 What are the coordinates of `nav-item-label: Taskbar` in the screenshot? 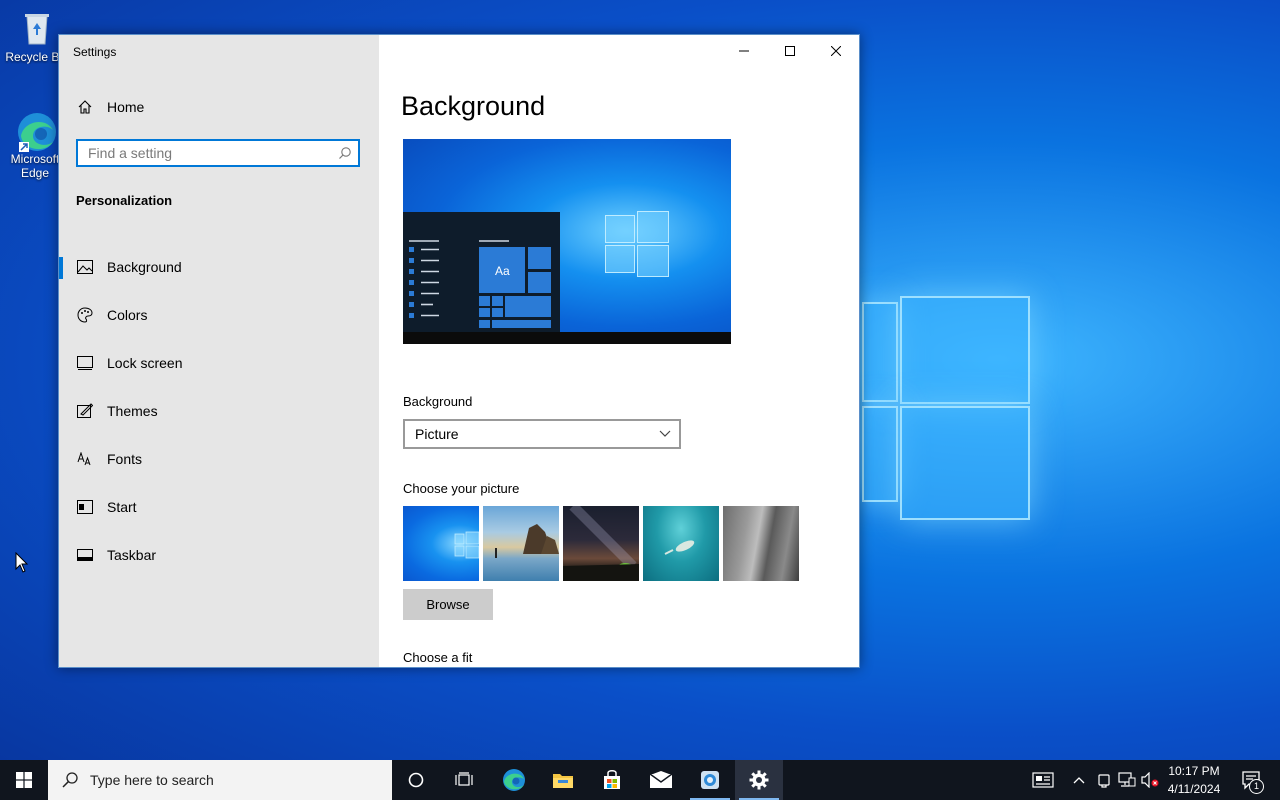 It's located at (132, 555).